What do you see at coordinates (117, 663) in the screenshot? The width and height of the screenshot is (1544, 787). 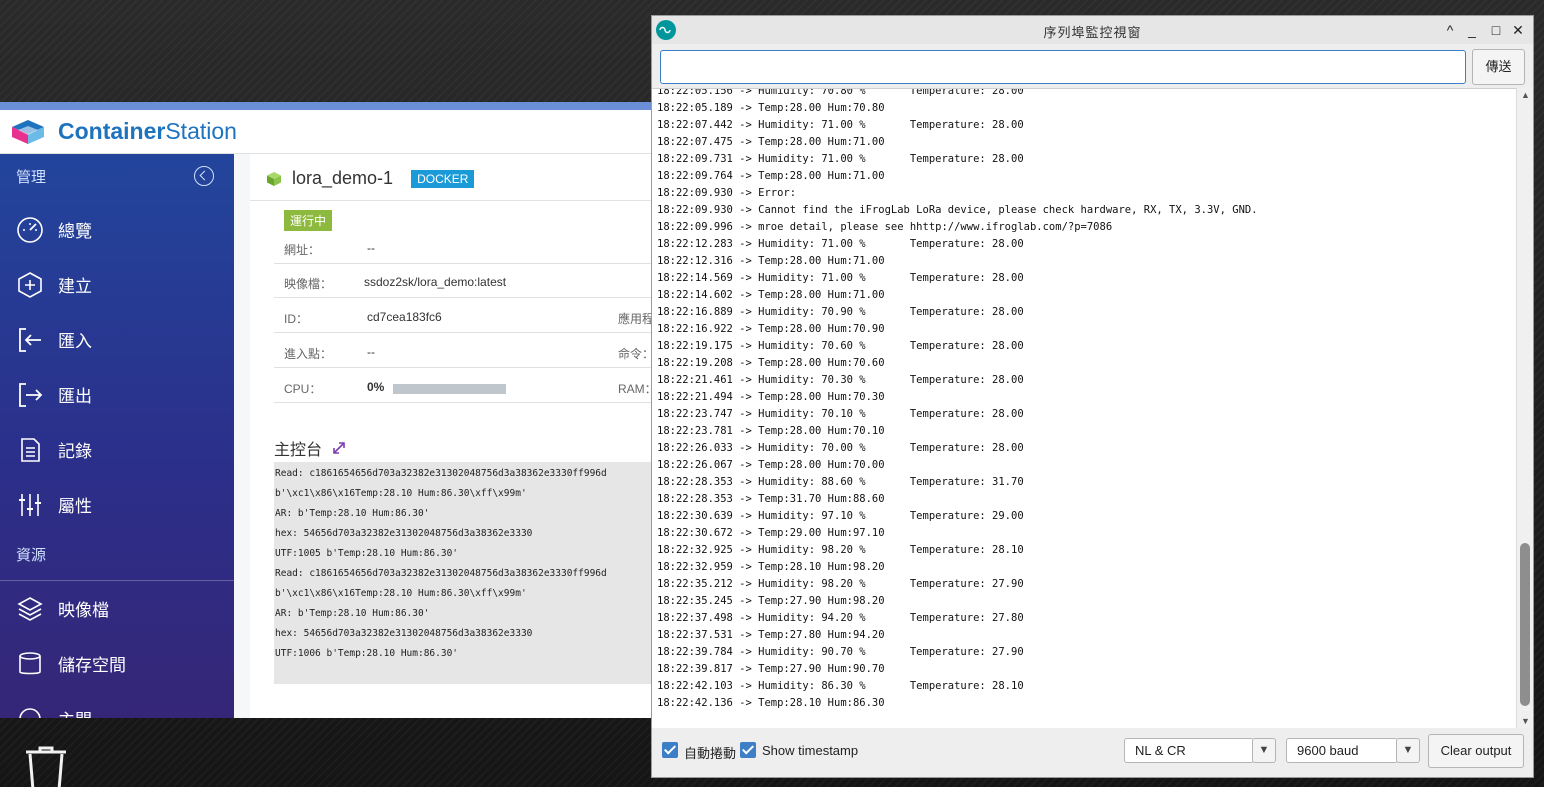 I see `sidebar-item-storage: 儲存空間` at bounding box center [117, 663].